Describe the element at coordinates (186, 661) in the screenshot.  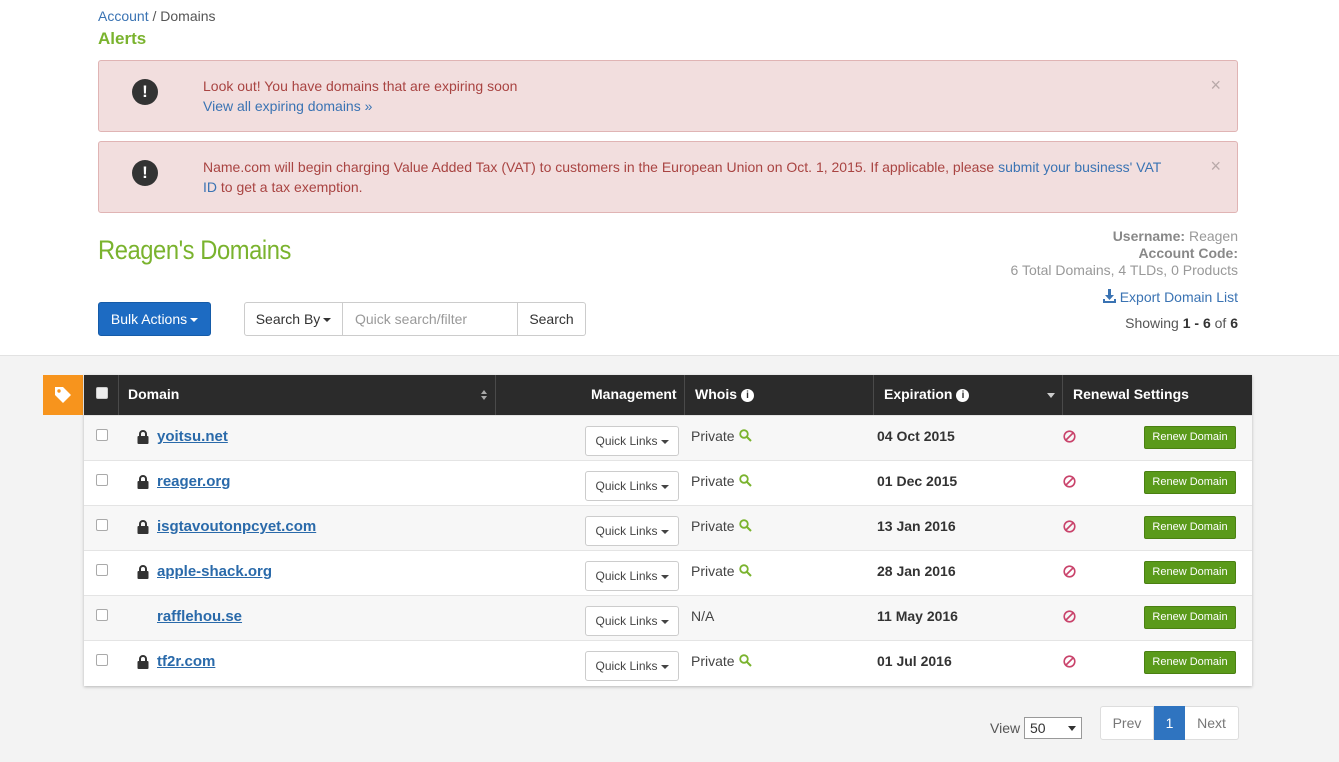
I see `domain-link: tf2r.com` at that location.